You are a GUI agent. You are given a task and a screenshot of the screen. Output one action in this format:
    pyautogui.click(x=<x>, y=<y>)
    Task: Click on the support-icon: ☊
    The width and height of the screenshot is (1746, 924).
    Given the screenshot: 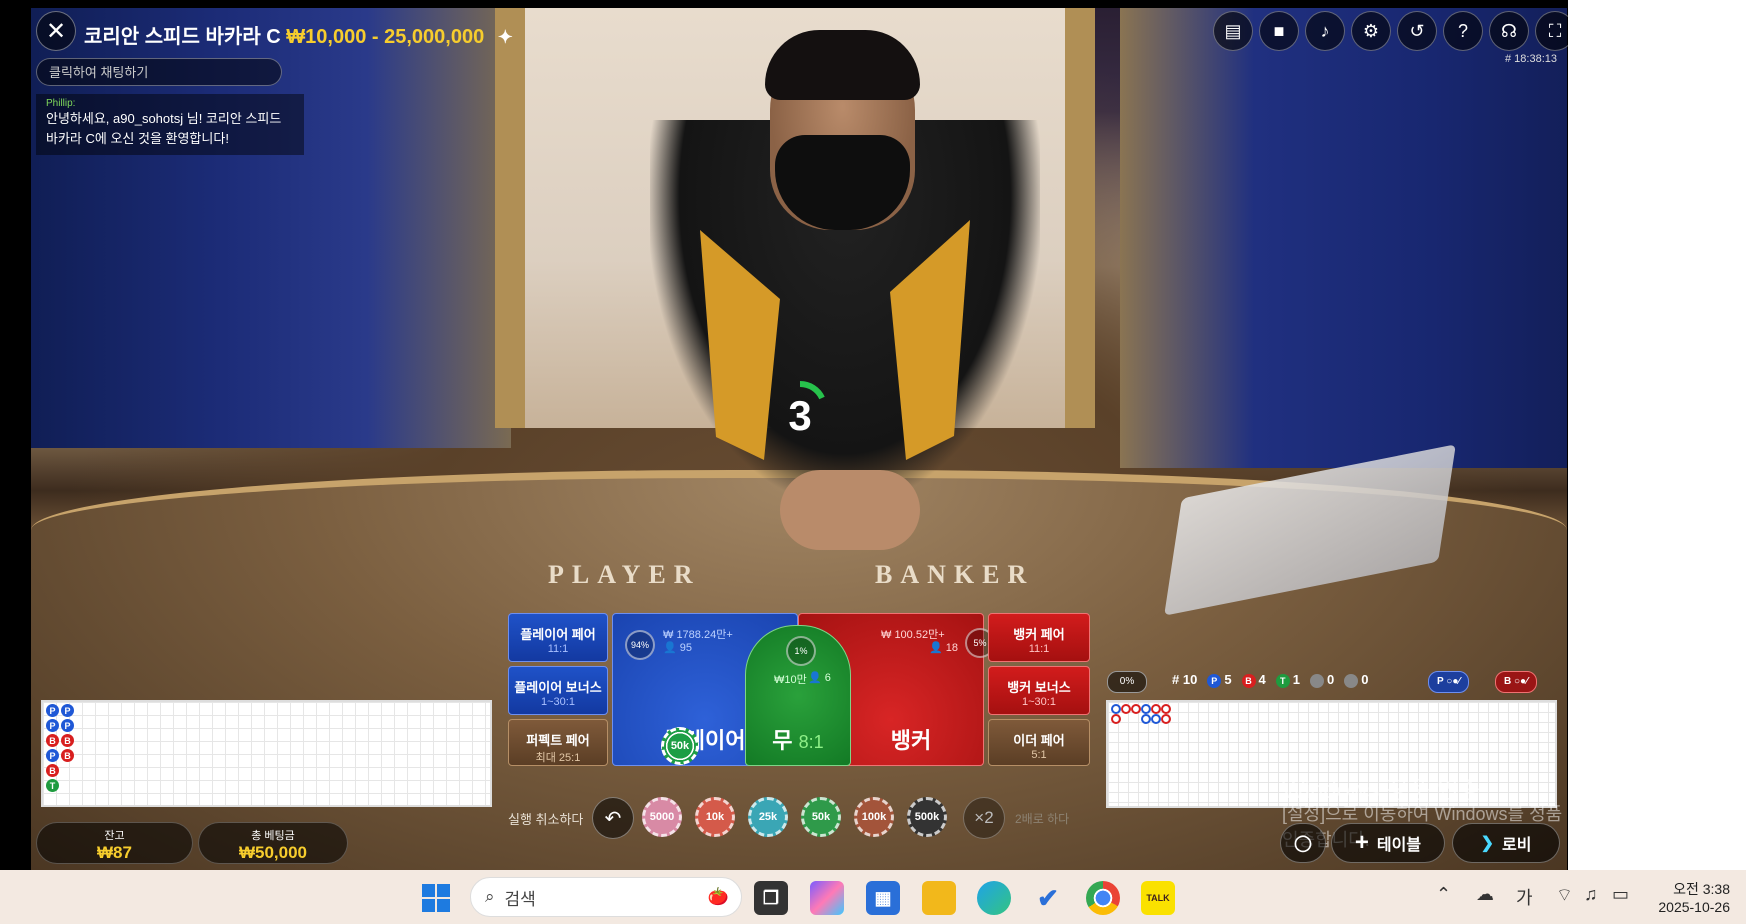 What is the action you would take?
    pyautogui.click(x=1509, y=30)
    